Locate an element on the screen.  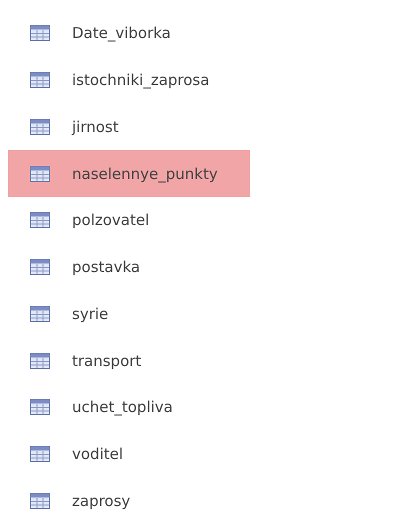
table-list-item: postavka is located at coordinates (129, 267).